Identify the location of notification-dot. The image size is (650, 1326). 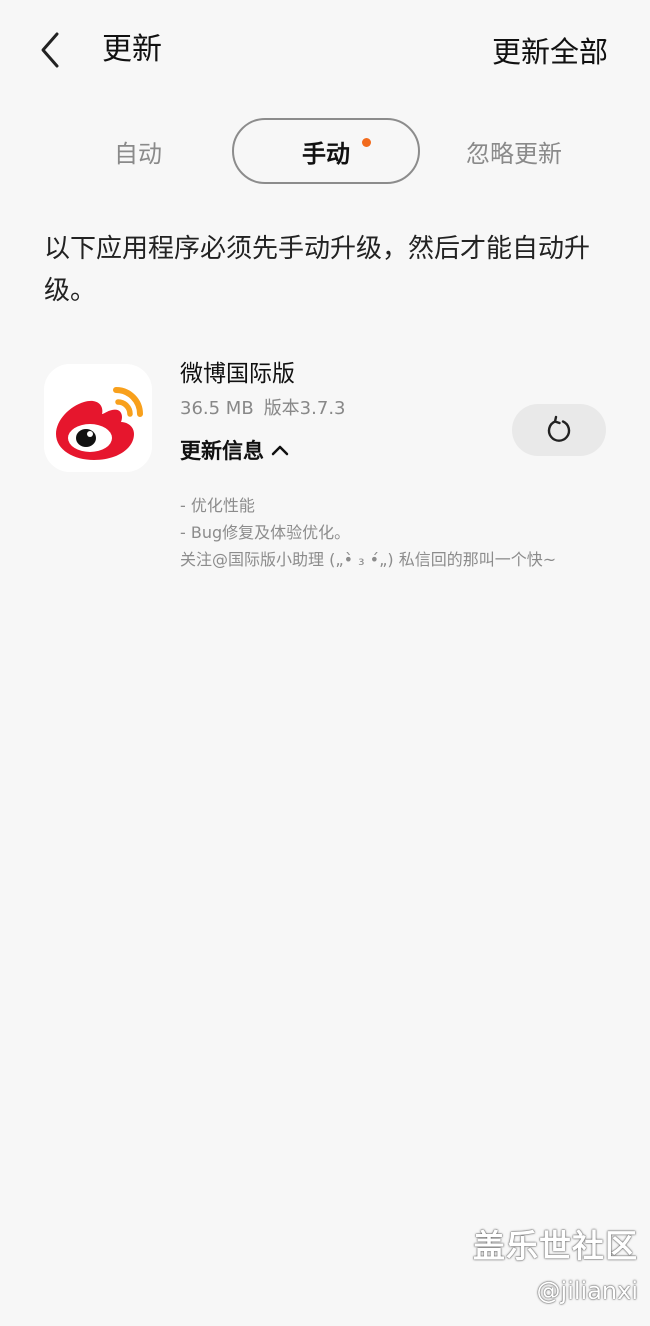
(366, 142).